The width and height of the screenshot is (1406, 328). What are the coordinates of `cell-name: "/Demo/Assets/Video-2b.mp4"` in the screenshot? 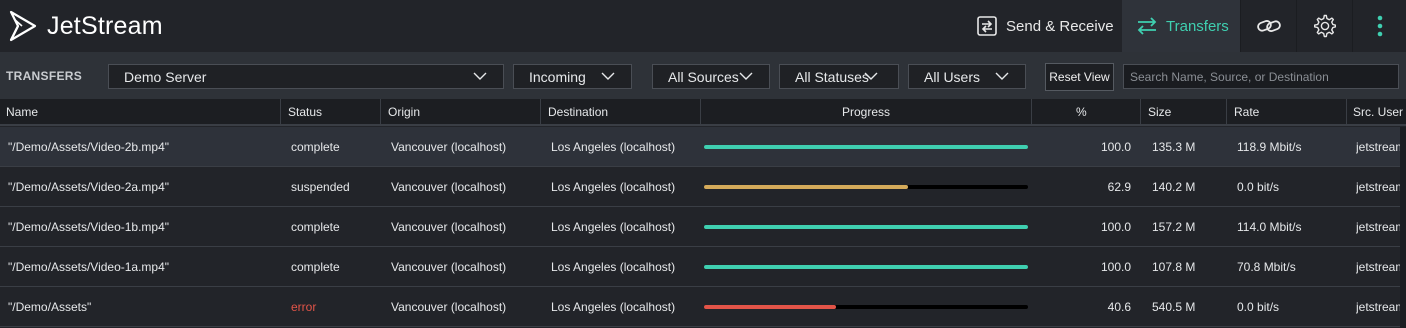 It's located at (89, 146).